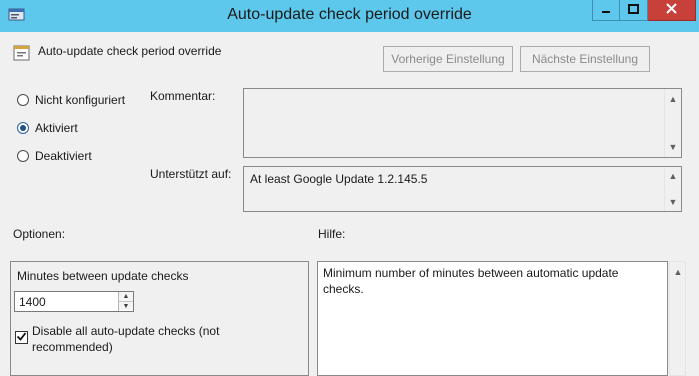 The width and height of the screenshot is (699, 376). Describe the element at coordinates (74, 301) in the screenshot. I see `minutes-spinbox: 1400 ▲ ▼` at that location.